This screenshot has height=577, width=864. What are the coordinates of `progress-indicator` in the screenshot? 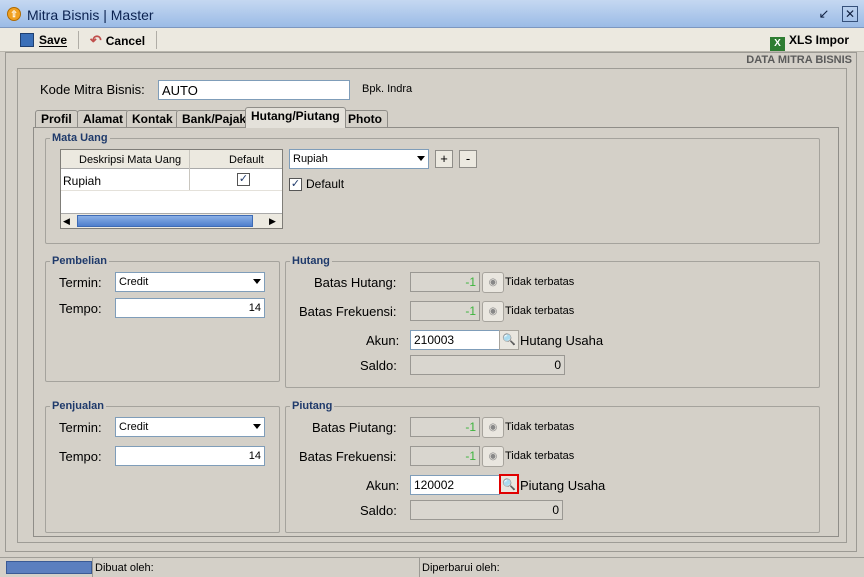 It's located at (49, 567).